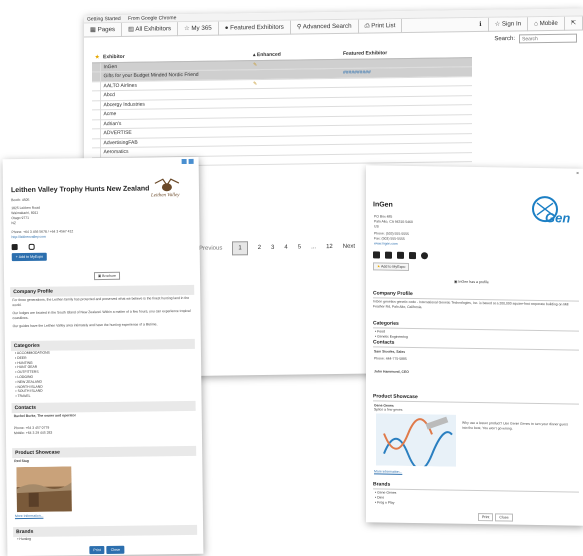 This screenshot has width=583, height=556. Describe the element at coordinates (324, 27) in the screenshot. I see `nav-advanced-search: ⚲ Advanced Search` at that location.